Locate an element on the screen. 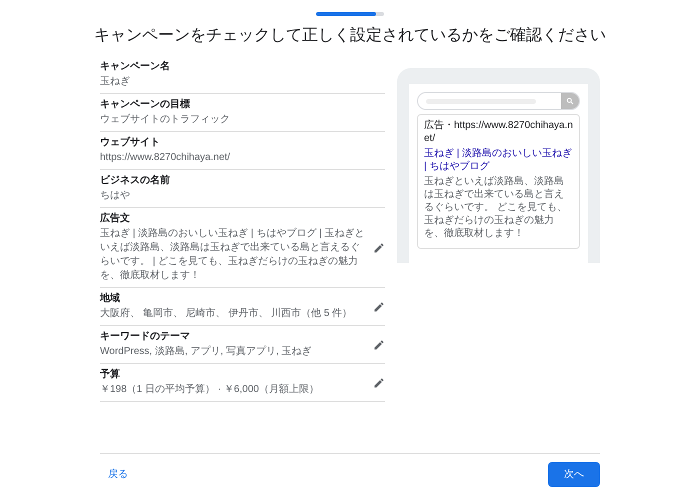 This screenshot has height=495, width=700. back-button: 戻る is located at coordinates (118, 474).